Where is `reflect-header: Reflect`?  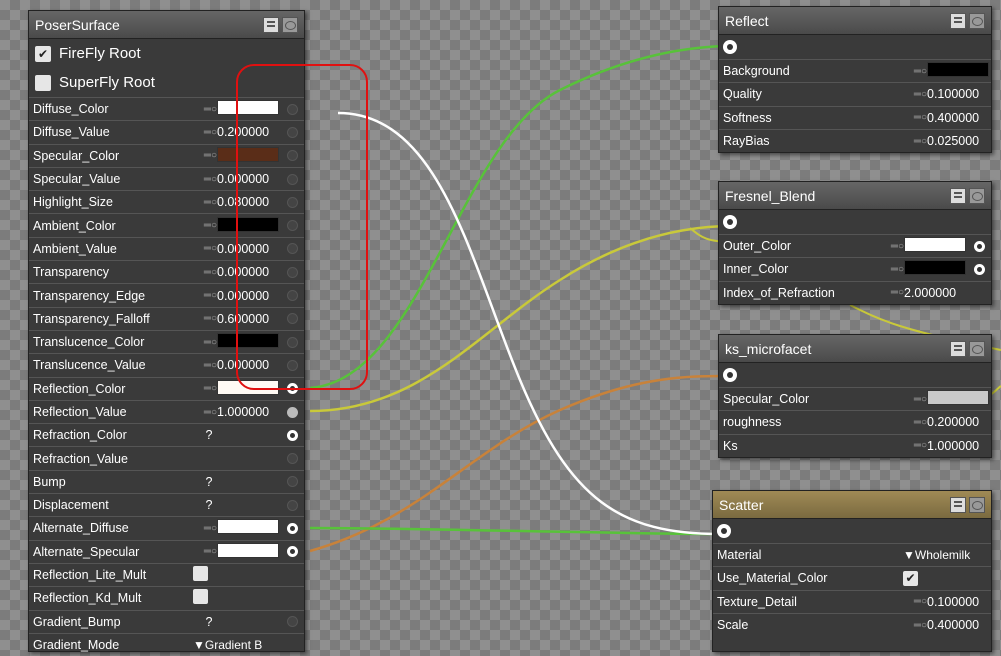
reflect-header: Reflect is located at coordinates (855, 21).